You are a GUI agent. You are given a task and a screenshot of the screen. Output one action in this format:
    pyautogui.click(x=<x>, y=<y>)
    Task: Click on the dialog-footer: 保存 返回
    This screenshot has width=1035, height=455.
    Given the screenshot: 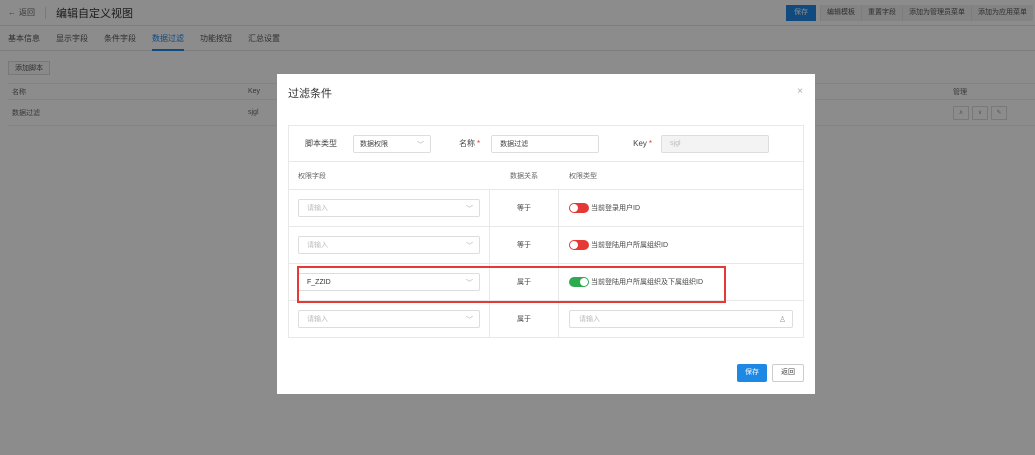 What is the action you would take?
    pyautogui.click(x=770, y=373)
    